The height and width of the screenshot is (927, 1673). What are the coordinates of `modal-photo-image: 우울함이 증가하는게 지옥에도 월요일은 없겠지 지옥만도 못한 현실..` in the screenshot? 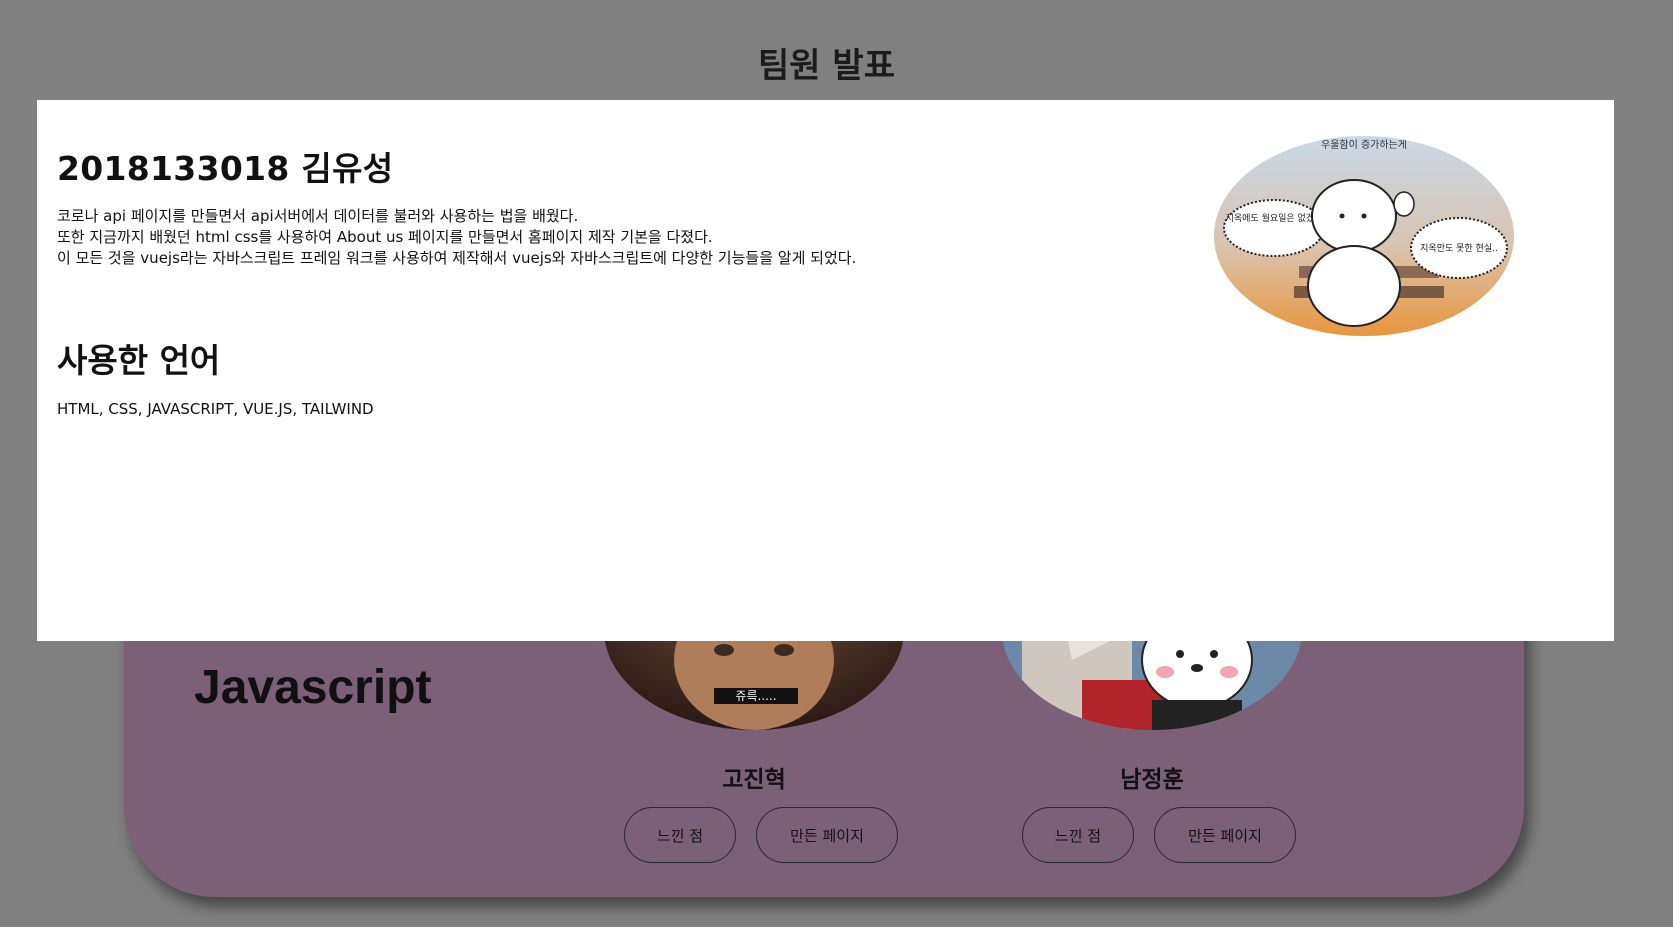 It's located at (1364, 236).